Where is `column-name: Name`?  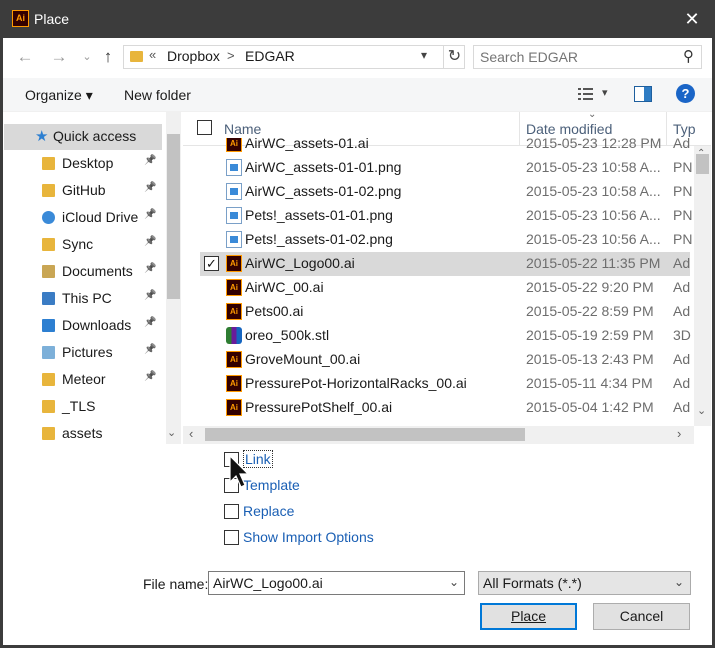
column-name: Name is located at coordinates (242, 129).